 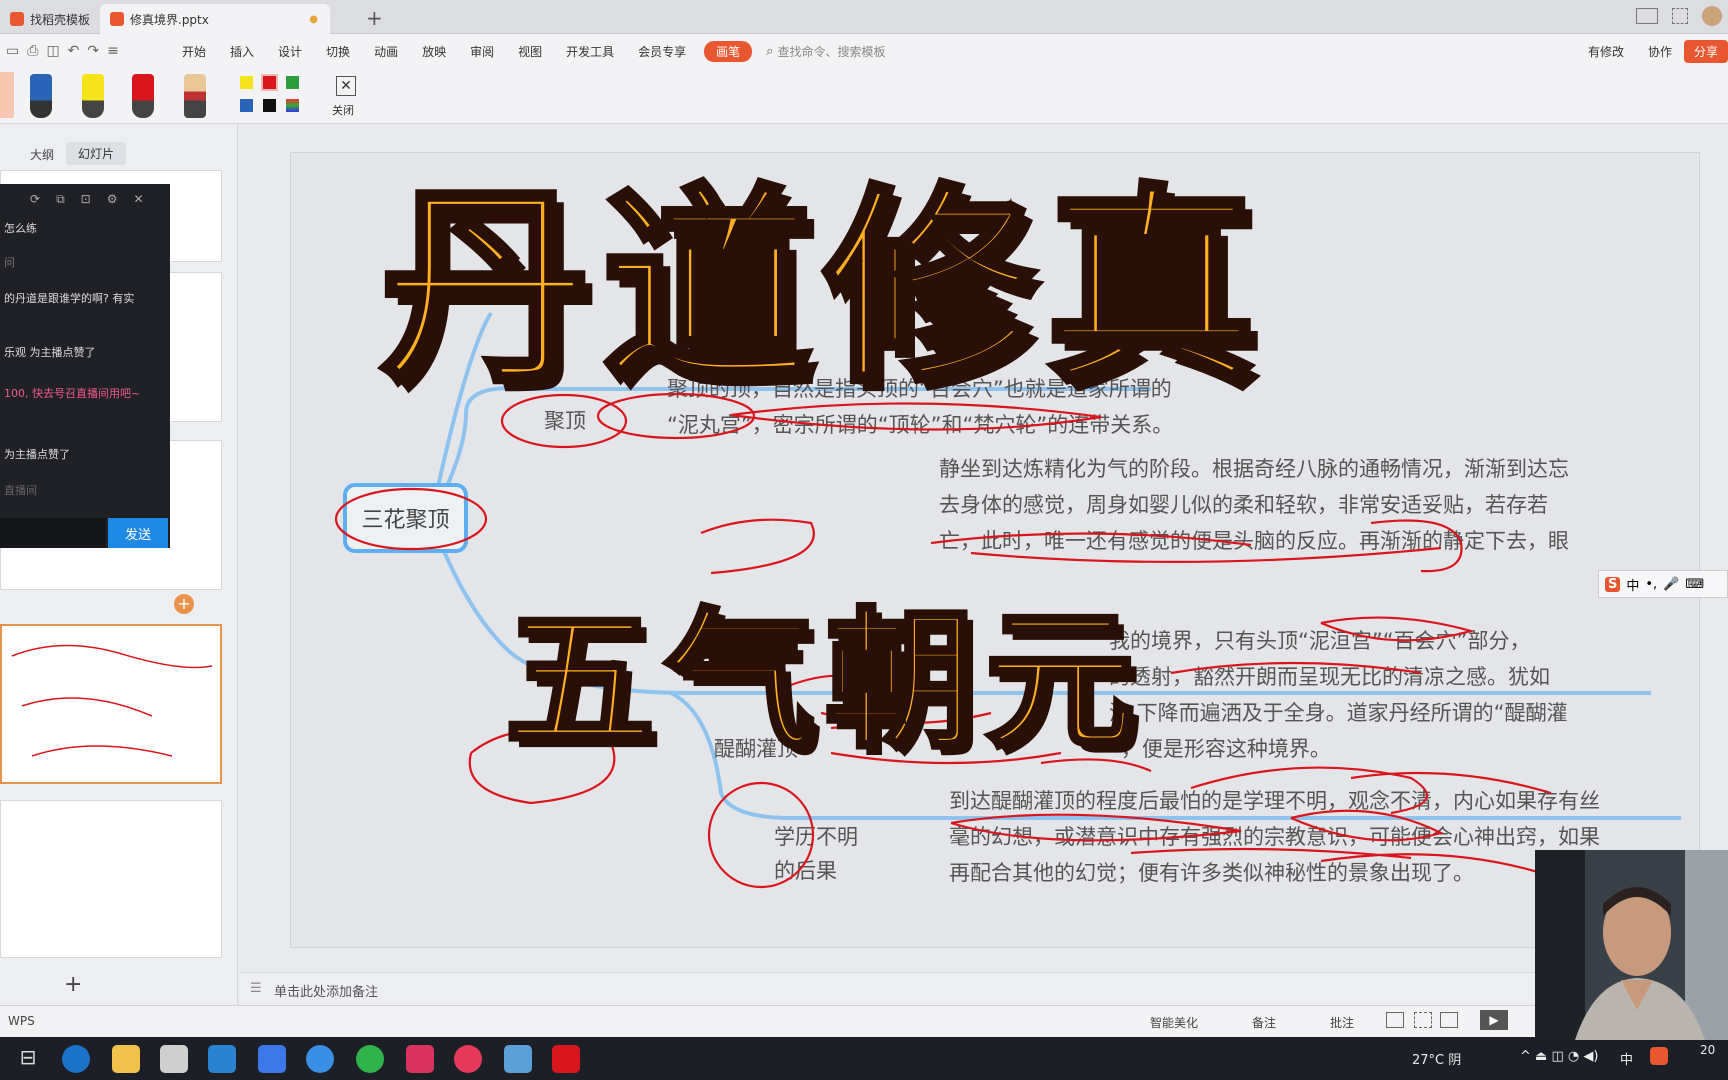 I want to click on slide-thumbnail, so click(x=111, y=879).